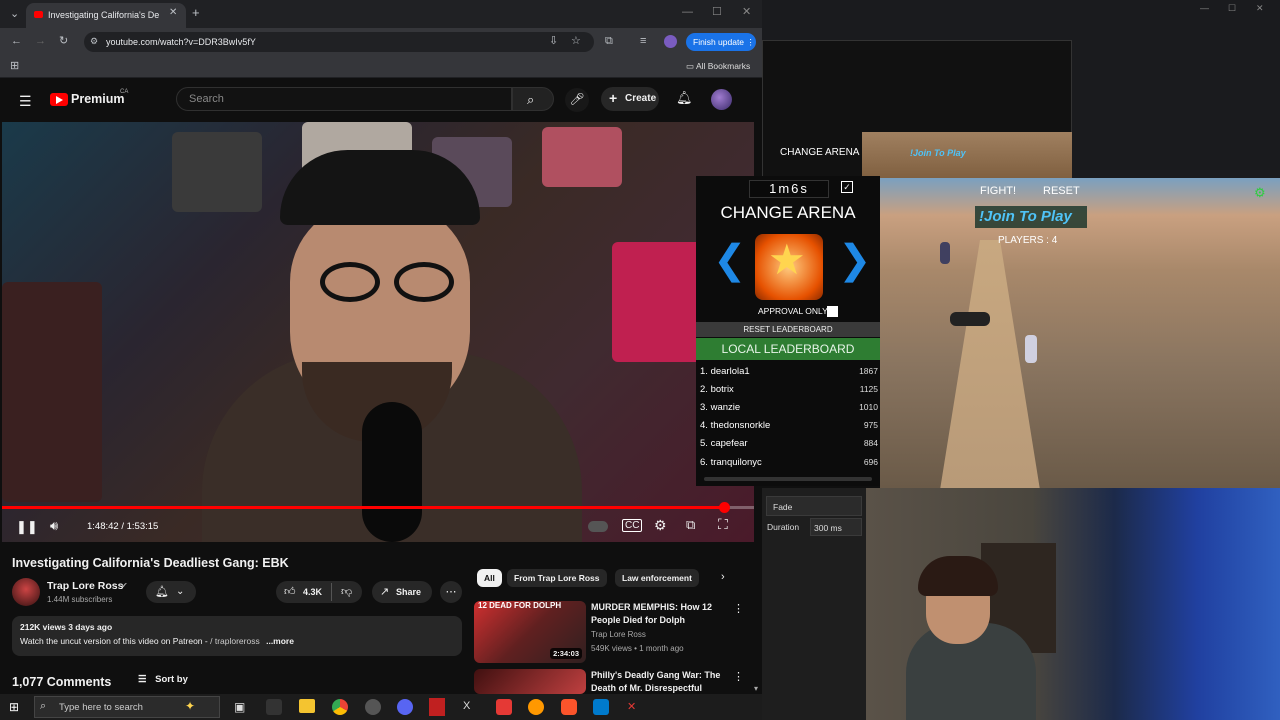 This screenshot has height=720, width=1280. I want to click on game-character, so click(1031, 349).